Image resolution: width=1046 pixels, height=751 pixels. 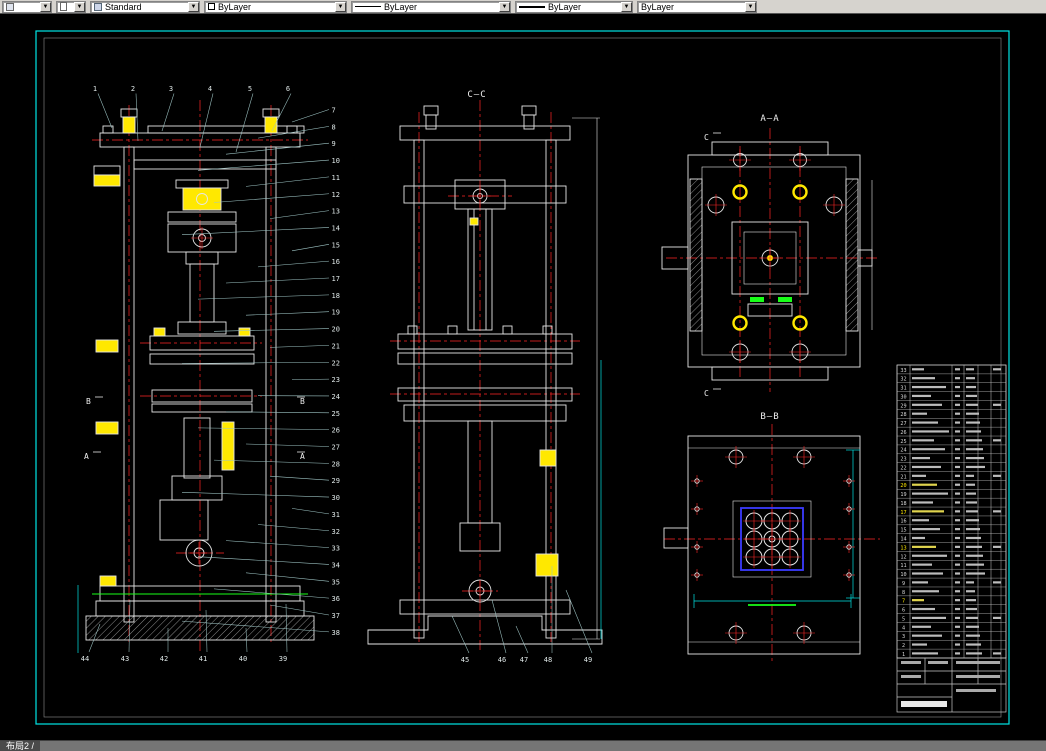 What do you see at coordinates (145, 6) in the screenshot?
I see `toolbar-combo-text-style-icon: Standard ▼` at bounding box center [145, 6].